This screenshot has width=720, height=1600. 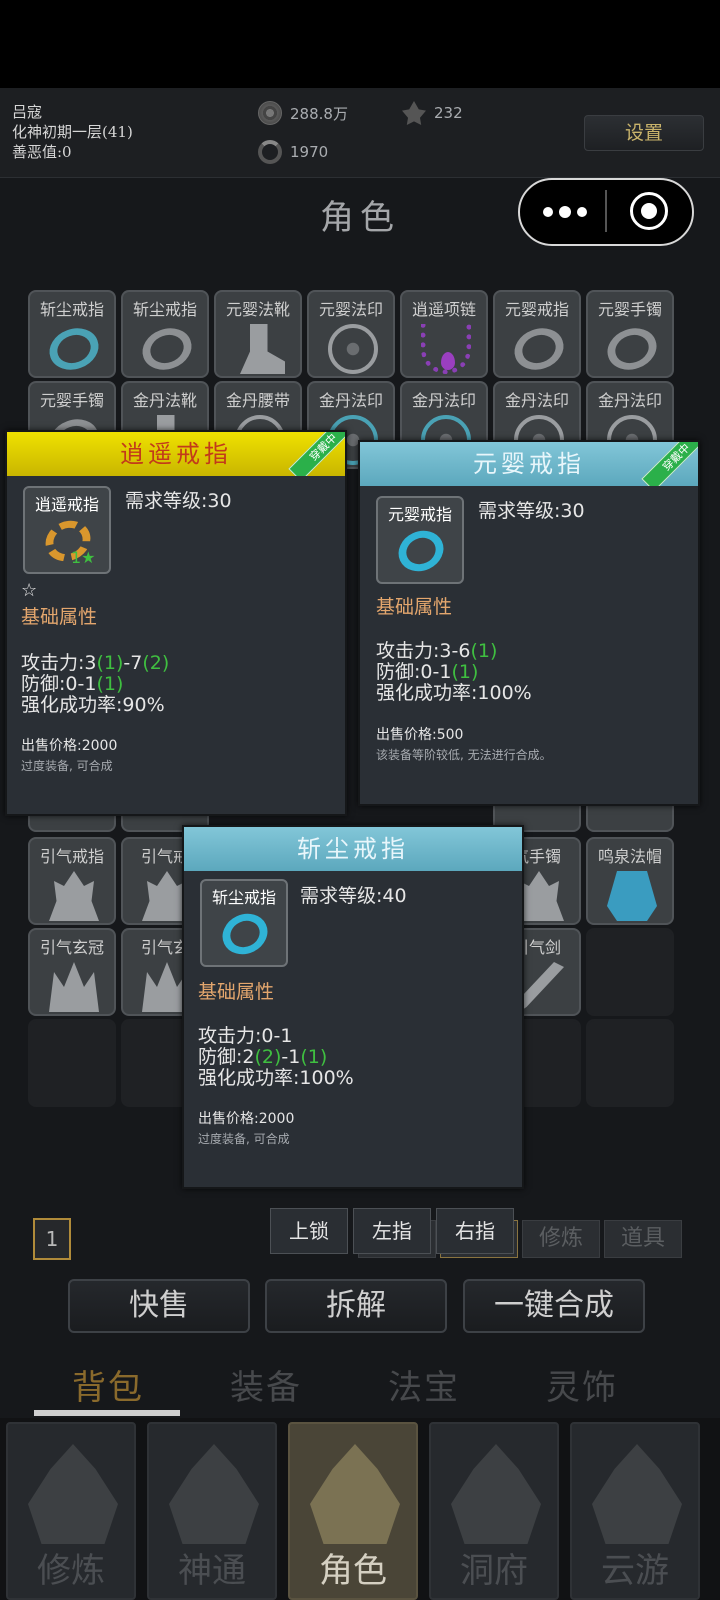 What do you see at coordinates (164, 400) in the screenshot?
I see `slot-label: 金丹法靴` at bounding box center [164, 400].